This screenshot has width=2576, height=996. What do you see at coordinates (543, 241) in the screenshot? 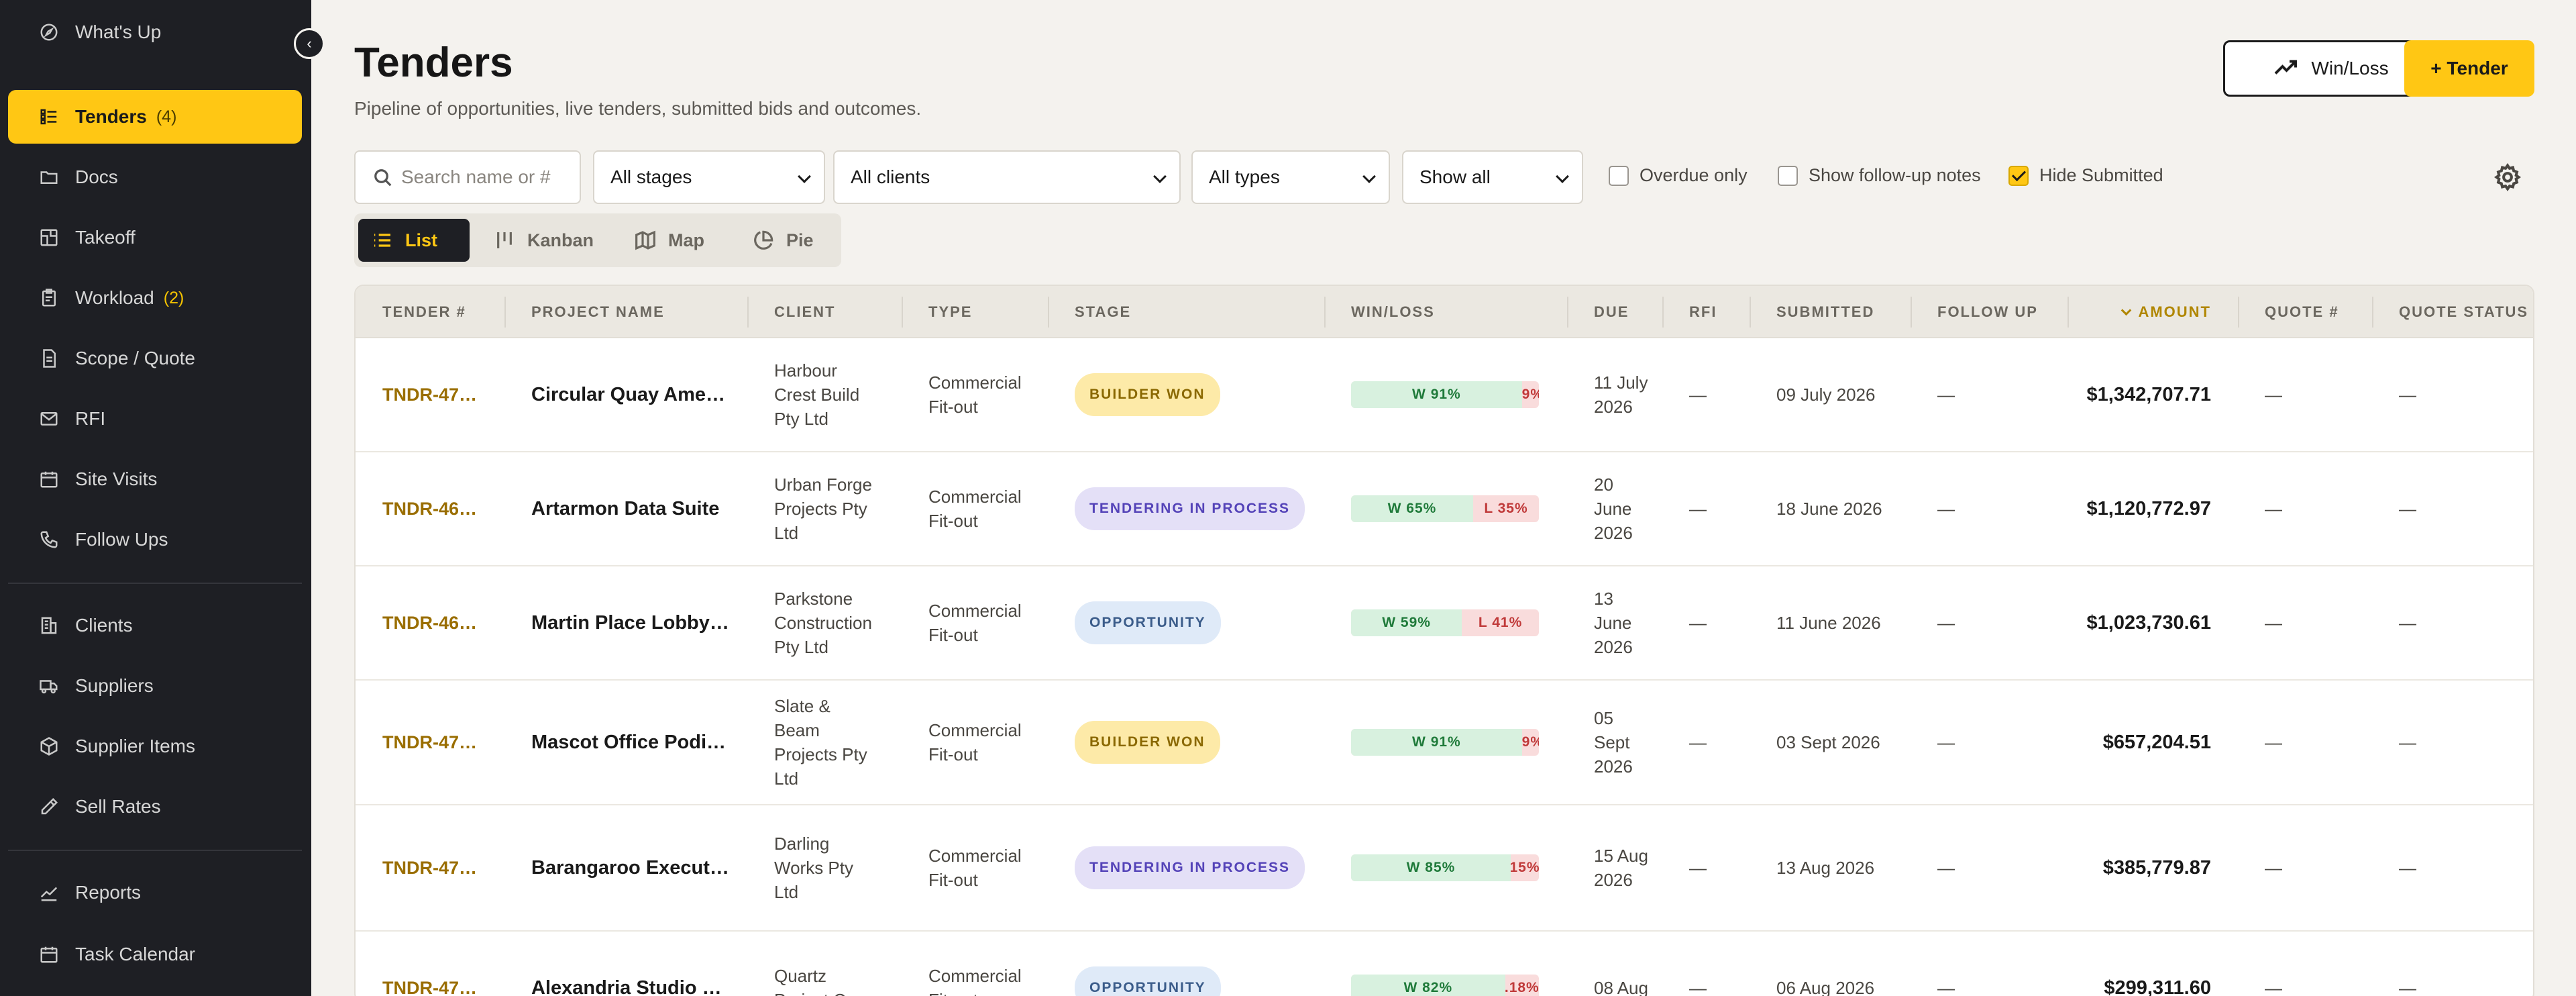
I see `tab-kanban: Kanban` at bounding box center [543, 241].